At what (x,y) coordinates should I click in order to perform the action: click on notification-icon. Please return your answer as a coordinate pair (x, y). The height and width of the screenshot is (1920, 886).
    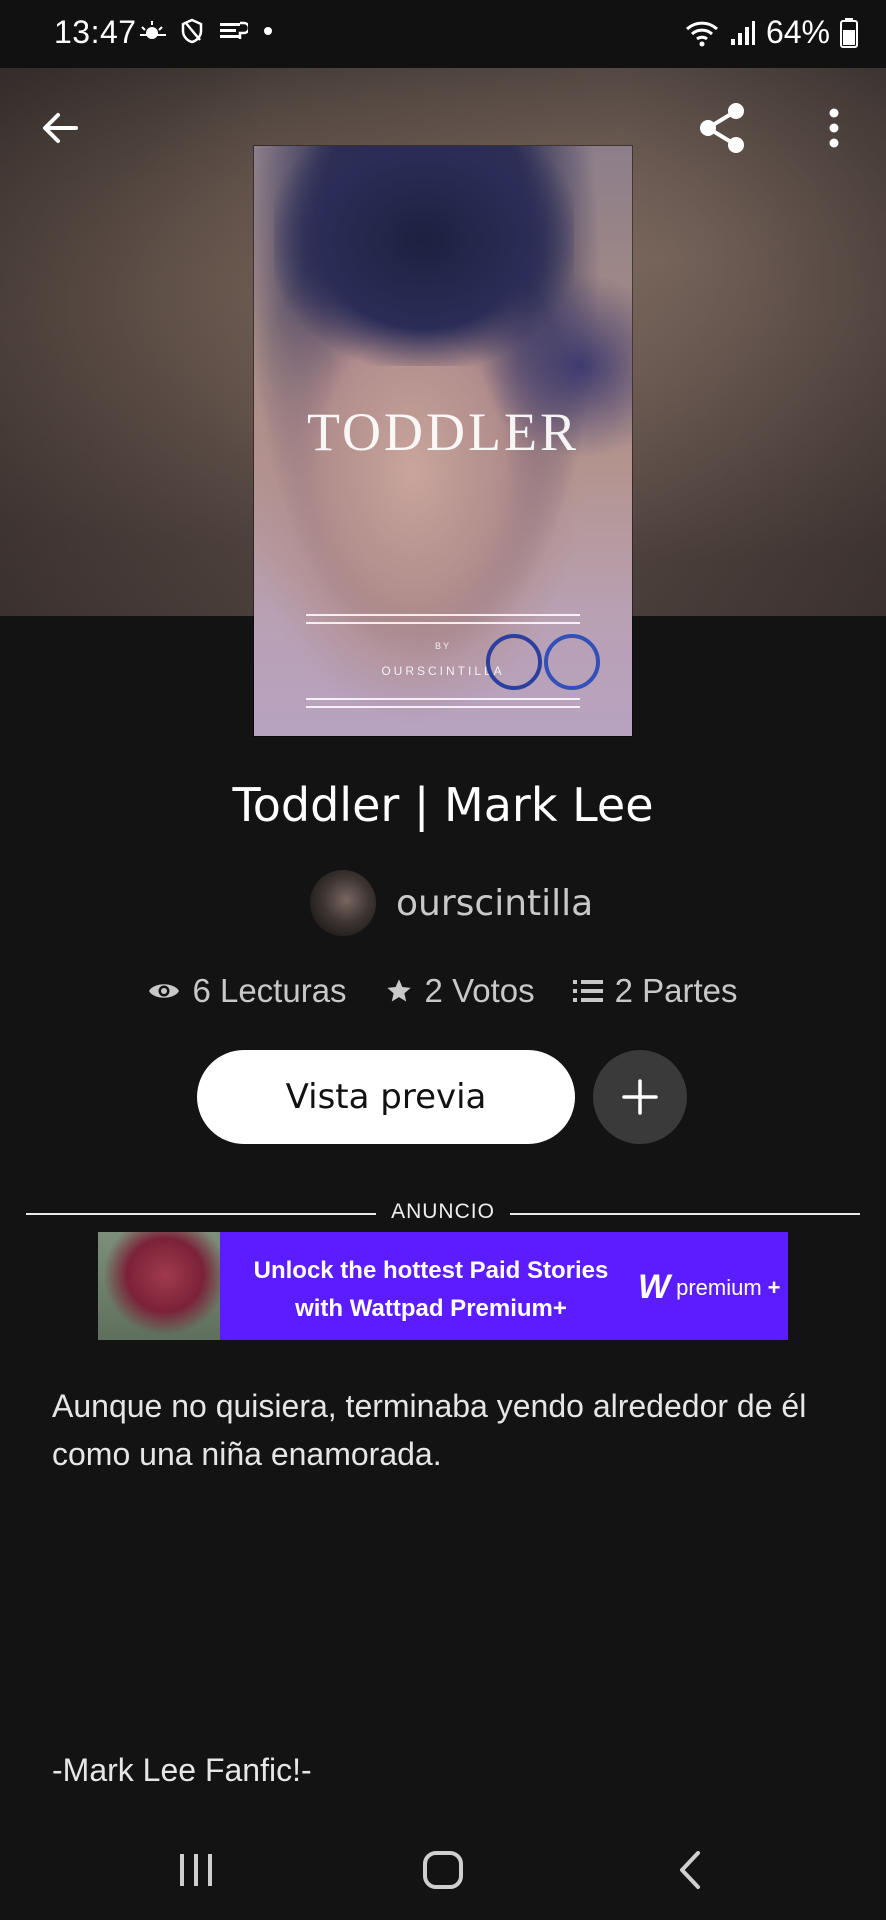
    Looking at the image, I should click on (234, 30).